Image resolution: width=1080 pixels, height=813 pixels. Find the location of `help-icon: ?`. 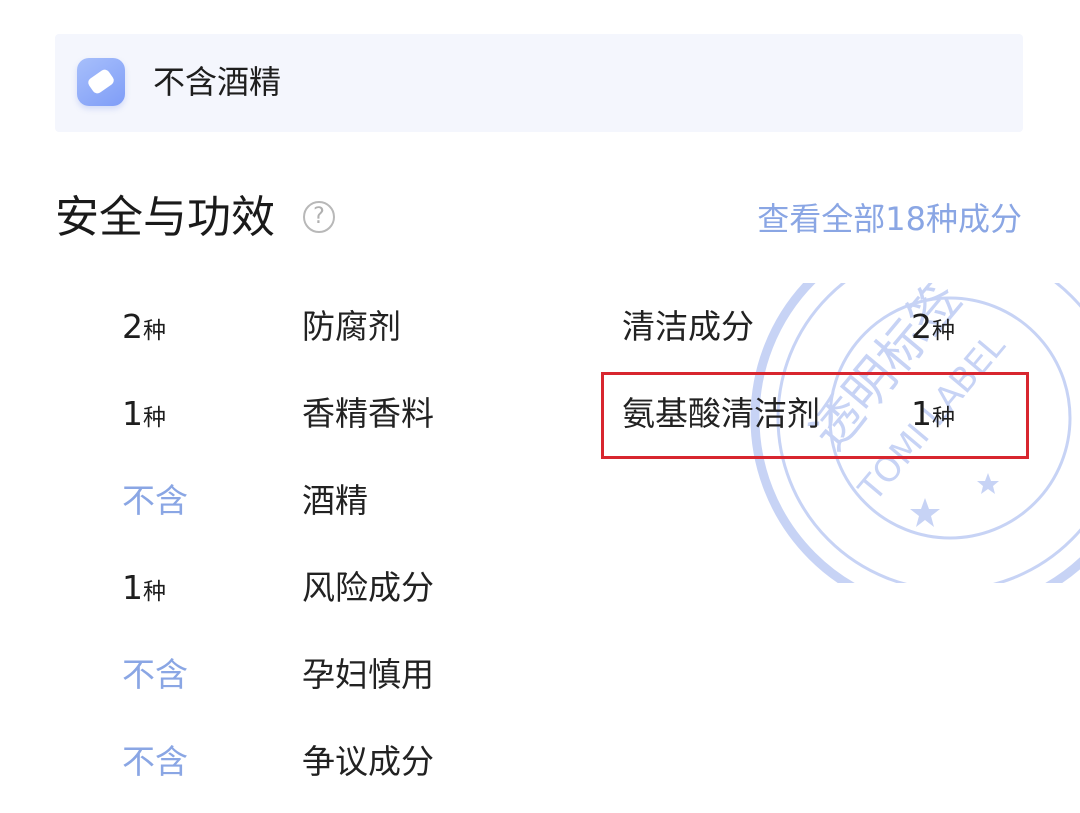

help-icon: ? is located at coordinates (319, 217).